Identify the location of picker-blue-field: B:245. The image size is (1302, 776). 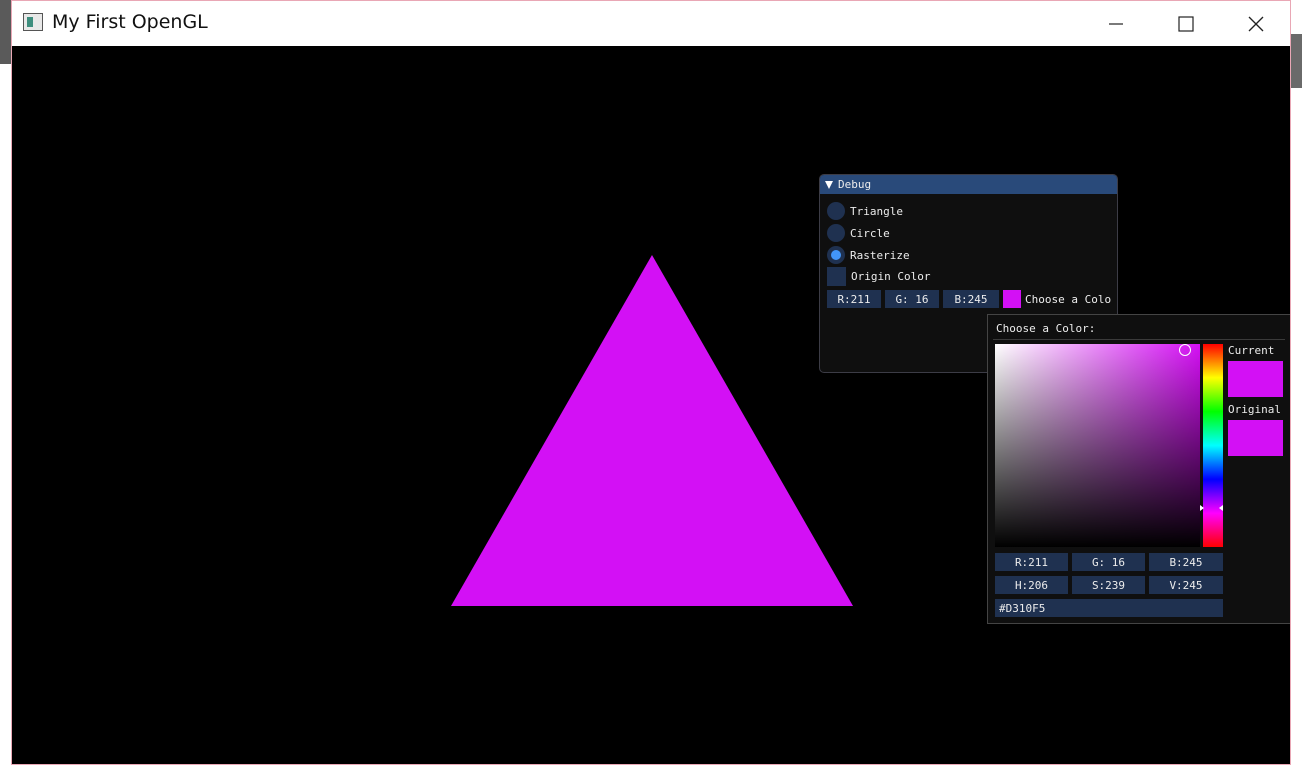
(1186, 562).